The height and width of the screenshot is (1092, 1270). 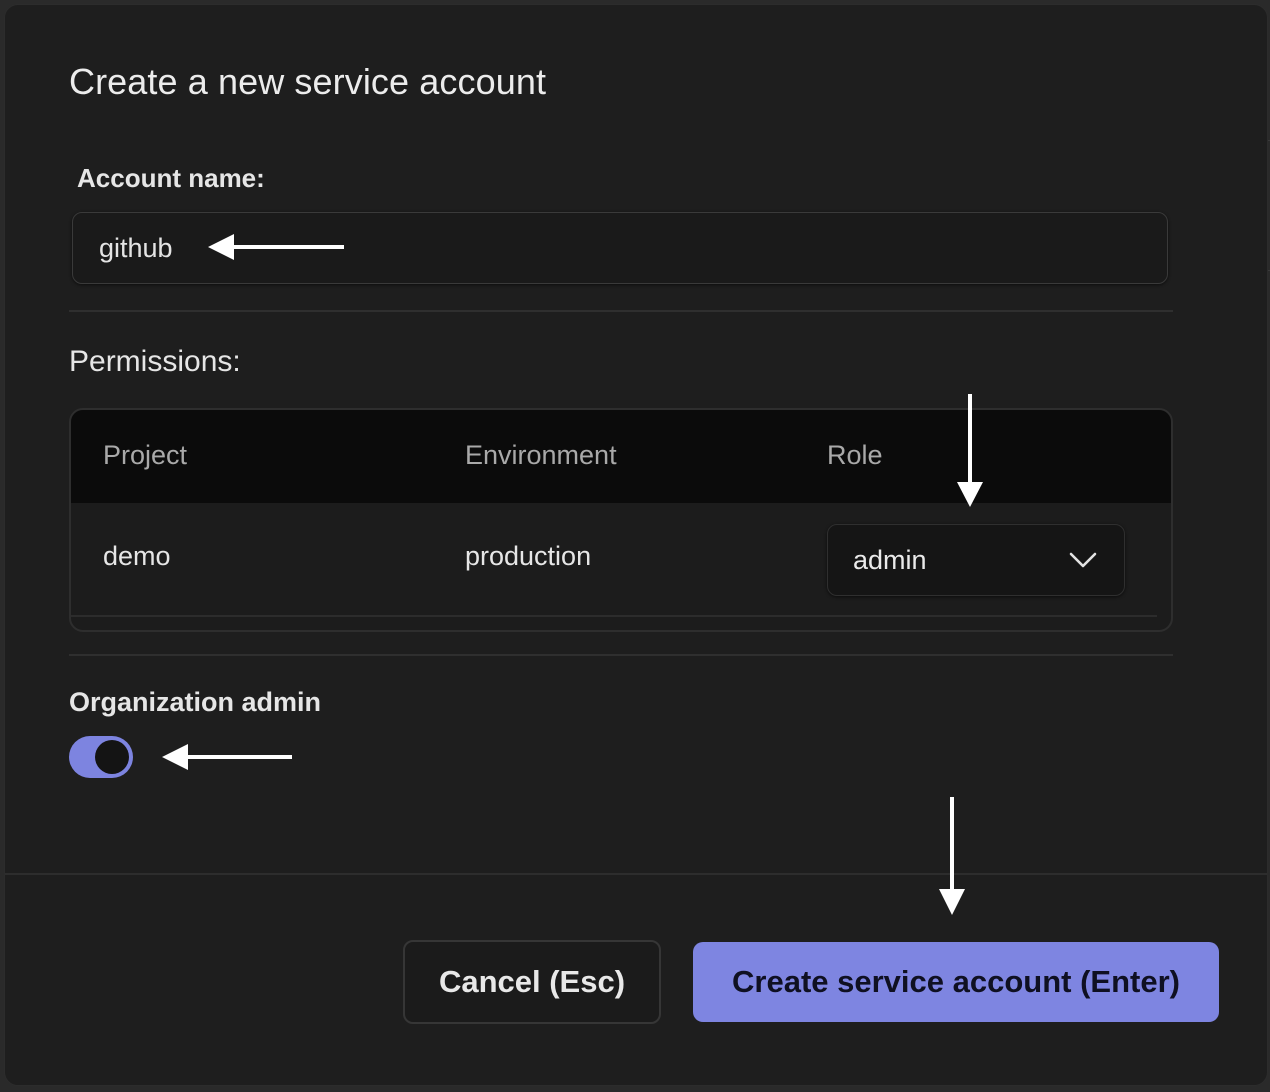 I want to click on org-admin-toggle, so click(x=101, y=757).